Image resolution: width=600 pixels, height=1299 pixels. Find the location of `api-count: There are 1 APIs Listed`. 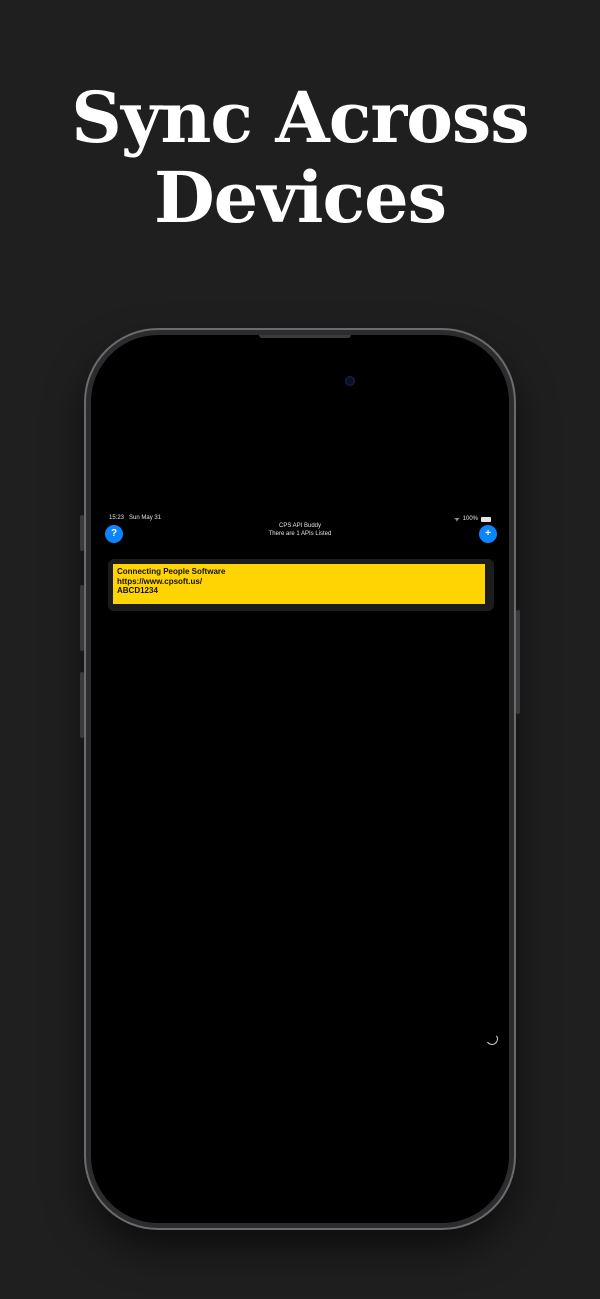

api-count: There are 1 APIs Listed is located at coordinates (300, 534).